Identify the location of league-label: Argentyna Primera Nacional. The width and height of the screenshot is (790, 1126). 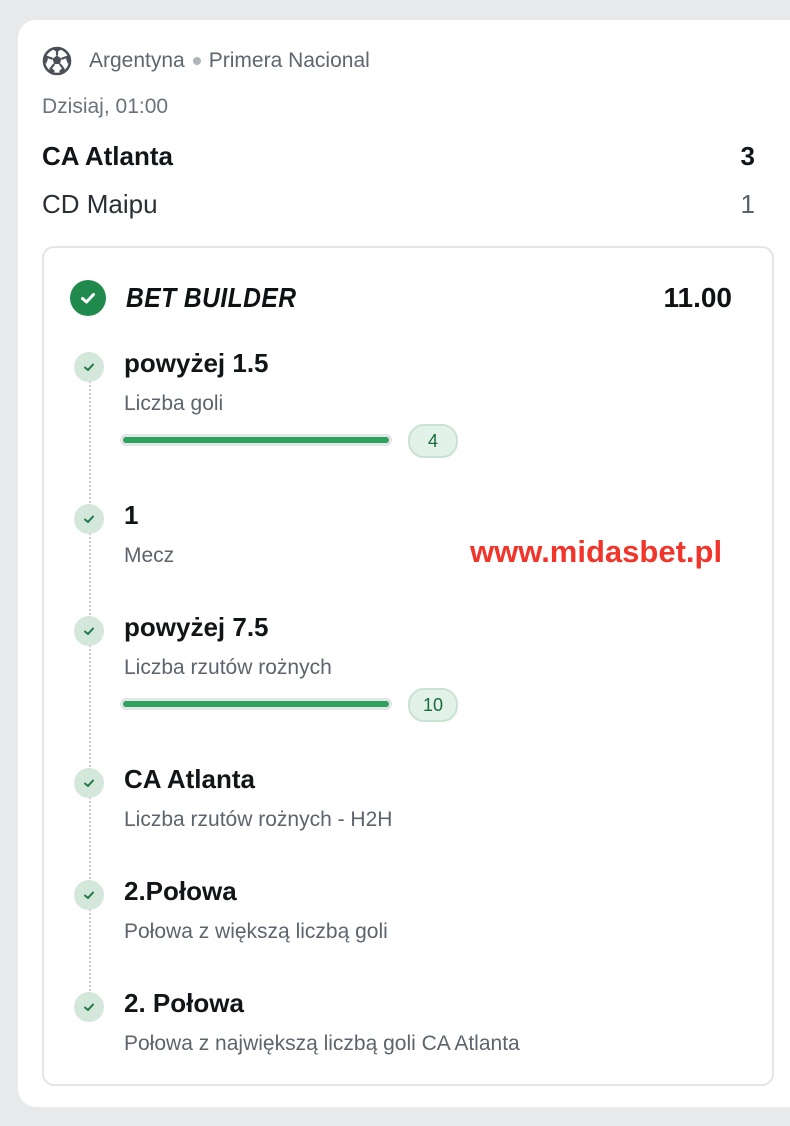
(229, 61).